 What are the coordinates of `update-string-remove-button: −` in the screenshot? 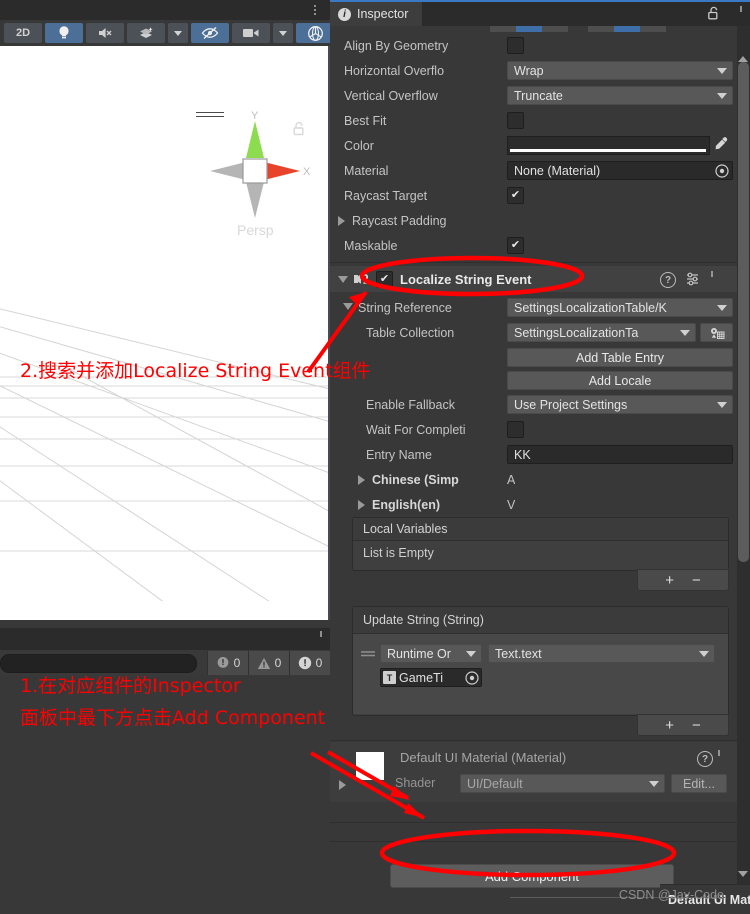 It's located at (696, 725).